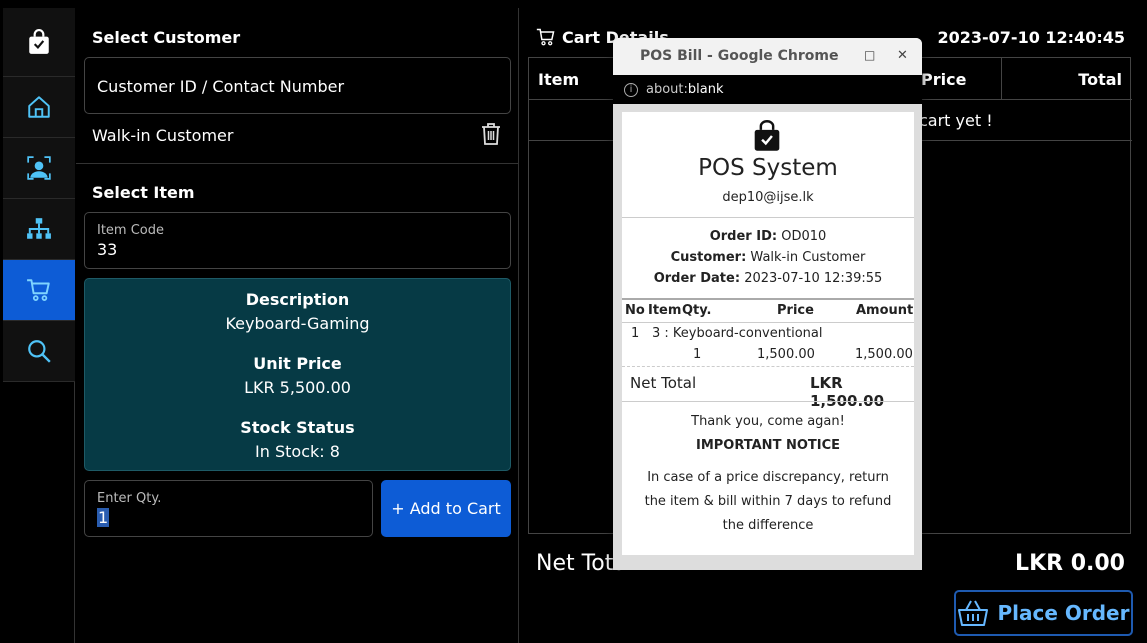  I want to click on order-id-line: Order ID: OD010, so click(768, 236).